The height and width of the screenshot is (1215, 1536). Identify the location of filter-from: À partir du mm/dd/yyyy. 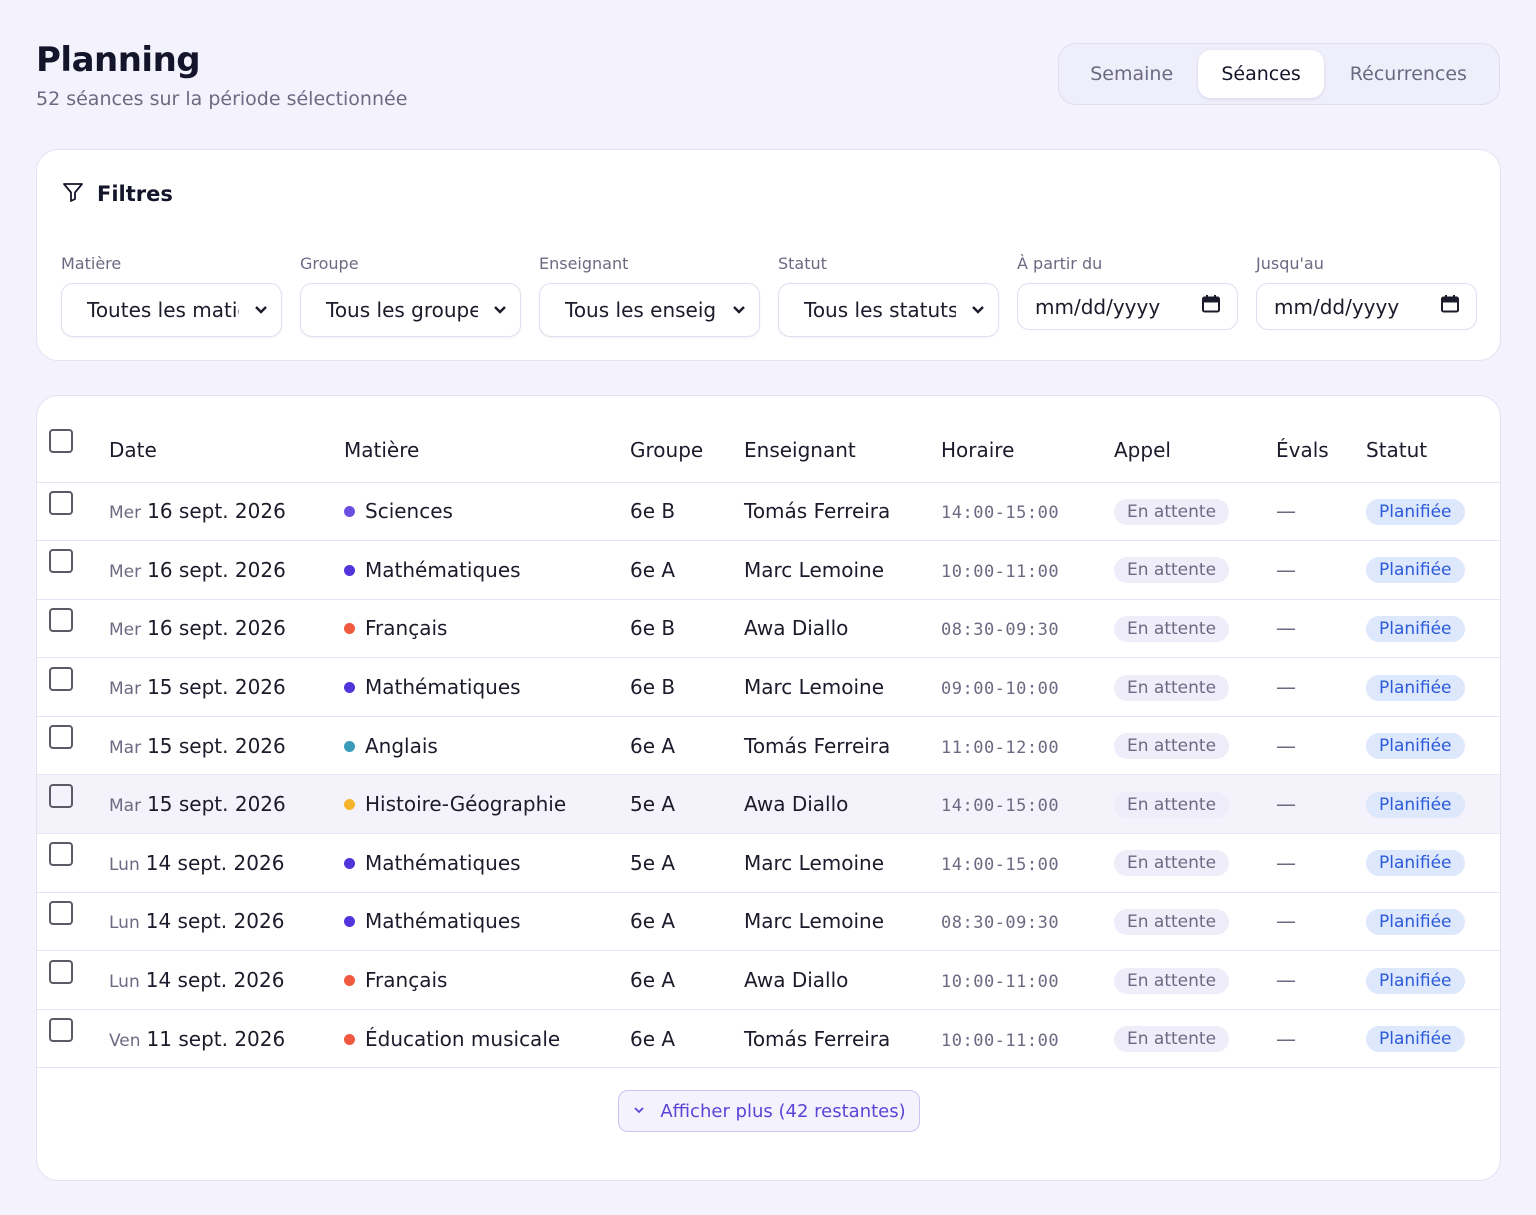
(1127, 292).